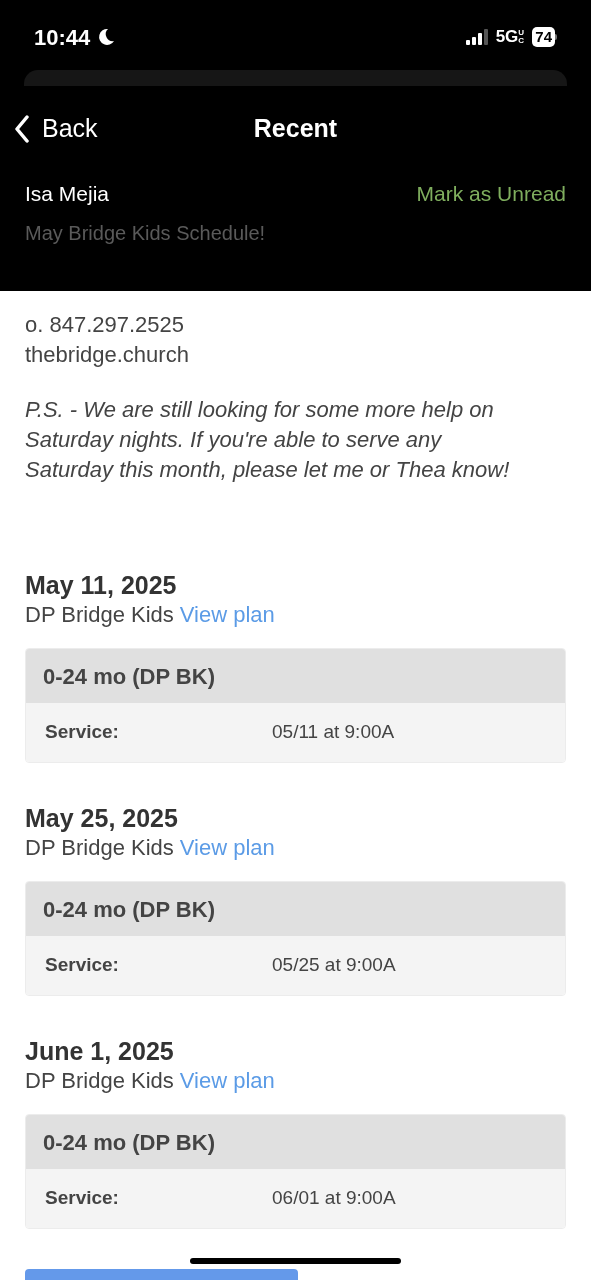 The image size is (591, 1280). Describe the element at coordinates (101, 818) in the screenshot. I see `schedule-date: May 25, 2025` at that location.